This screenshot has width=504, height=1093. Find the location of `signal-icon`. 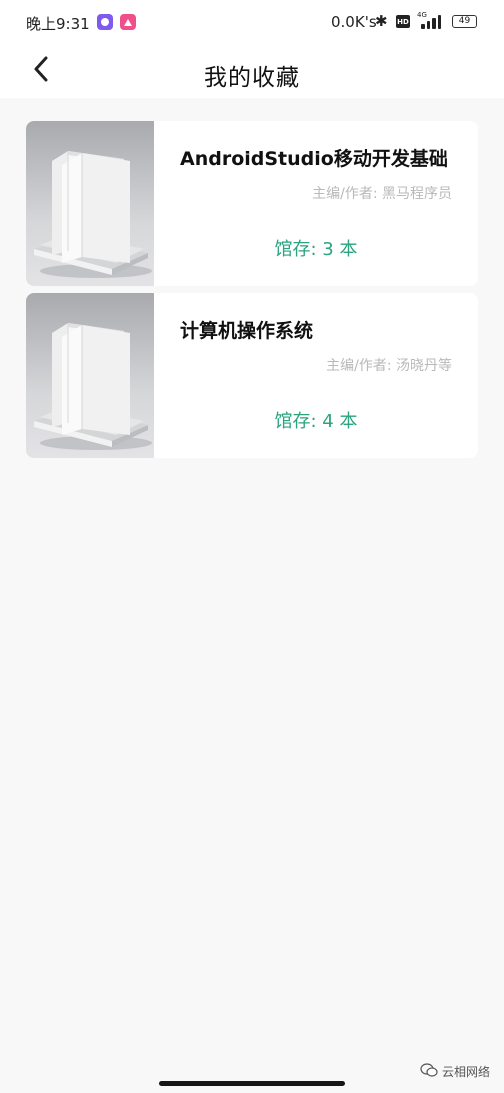

signal-icon is located at coordinates (433, 22).